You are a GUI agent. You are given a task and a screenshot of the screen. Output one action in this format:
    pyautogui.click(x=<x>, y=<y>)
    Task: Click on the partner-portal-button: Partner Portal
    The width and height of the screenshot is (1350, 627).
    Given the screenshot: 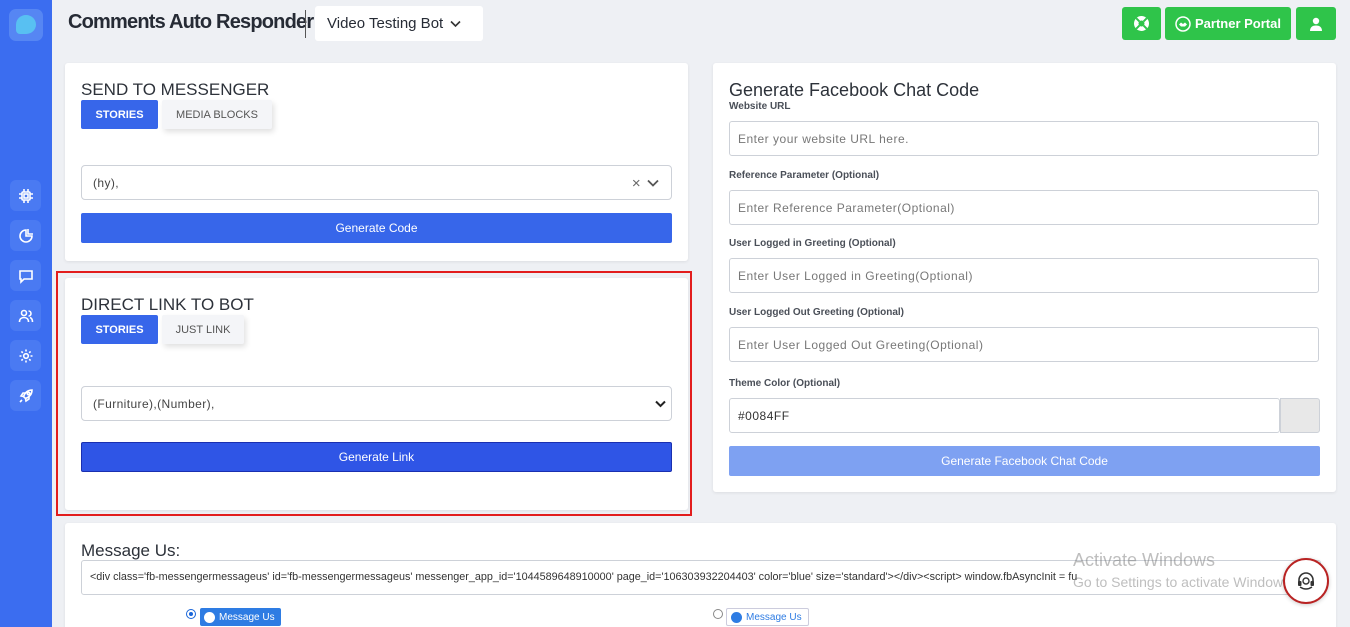 What is the action you would take?
    pyautogui.click(x=1228, y=23)
    